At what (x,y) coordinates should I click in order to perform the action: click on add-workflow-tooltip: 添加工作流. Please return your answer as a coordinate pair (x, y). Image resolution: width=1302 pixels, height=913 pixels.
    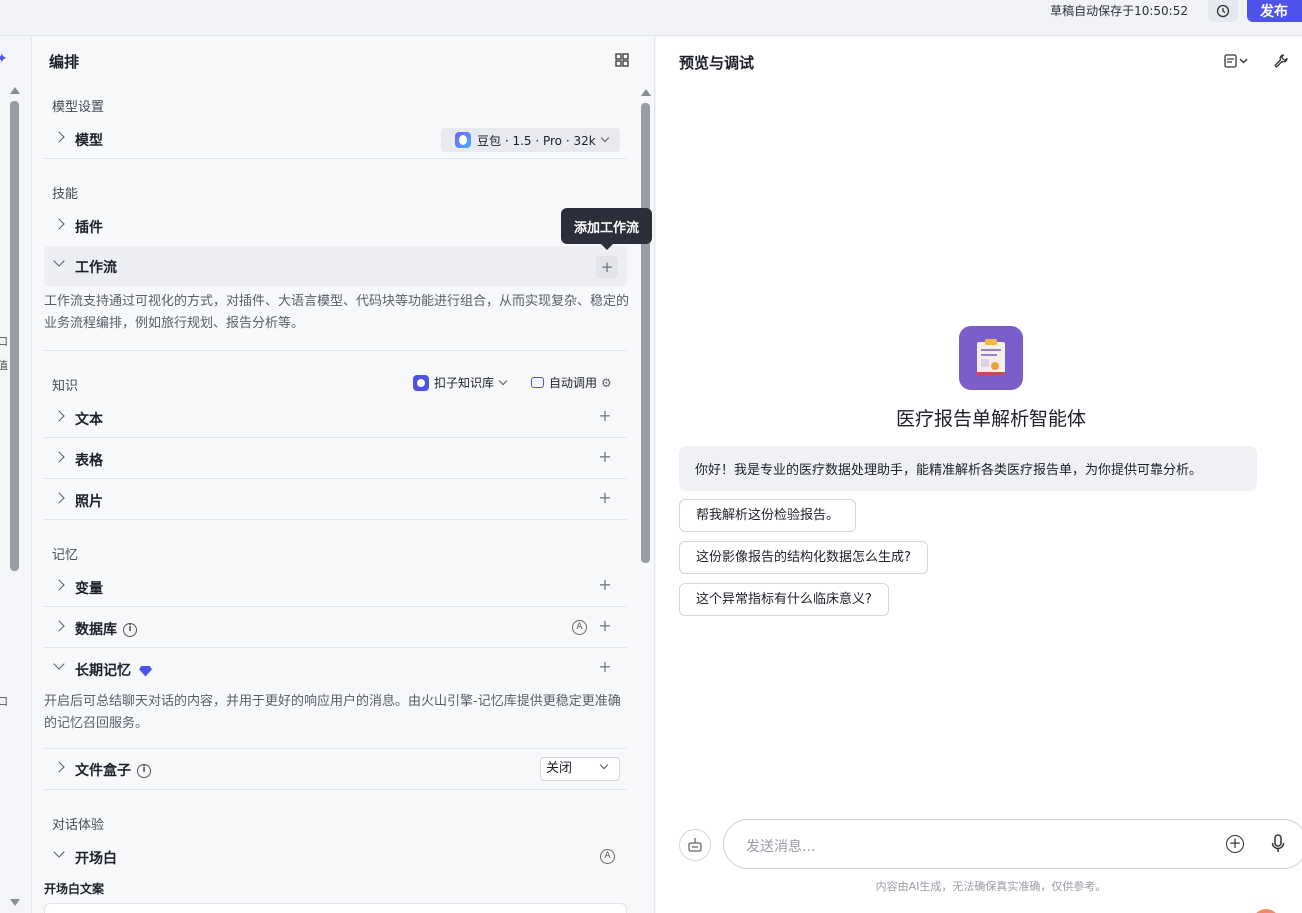
    Looking at the image, I should click on (606, 229).